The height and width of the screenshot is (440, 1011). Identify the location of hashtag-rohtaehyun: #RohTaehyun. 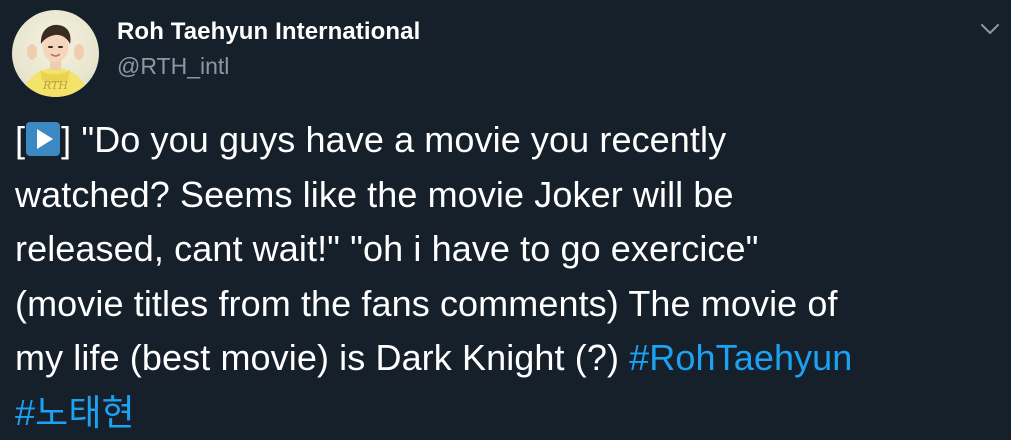
(740, 357).